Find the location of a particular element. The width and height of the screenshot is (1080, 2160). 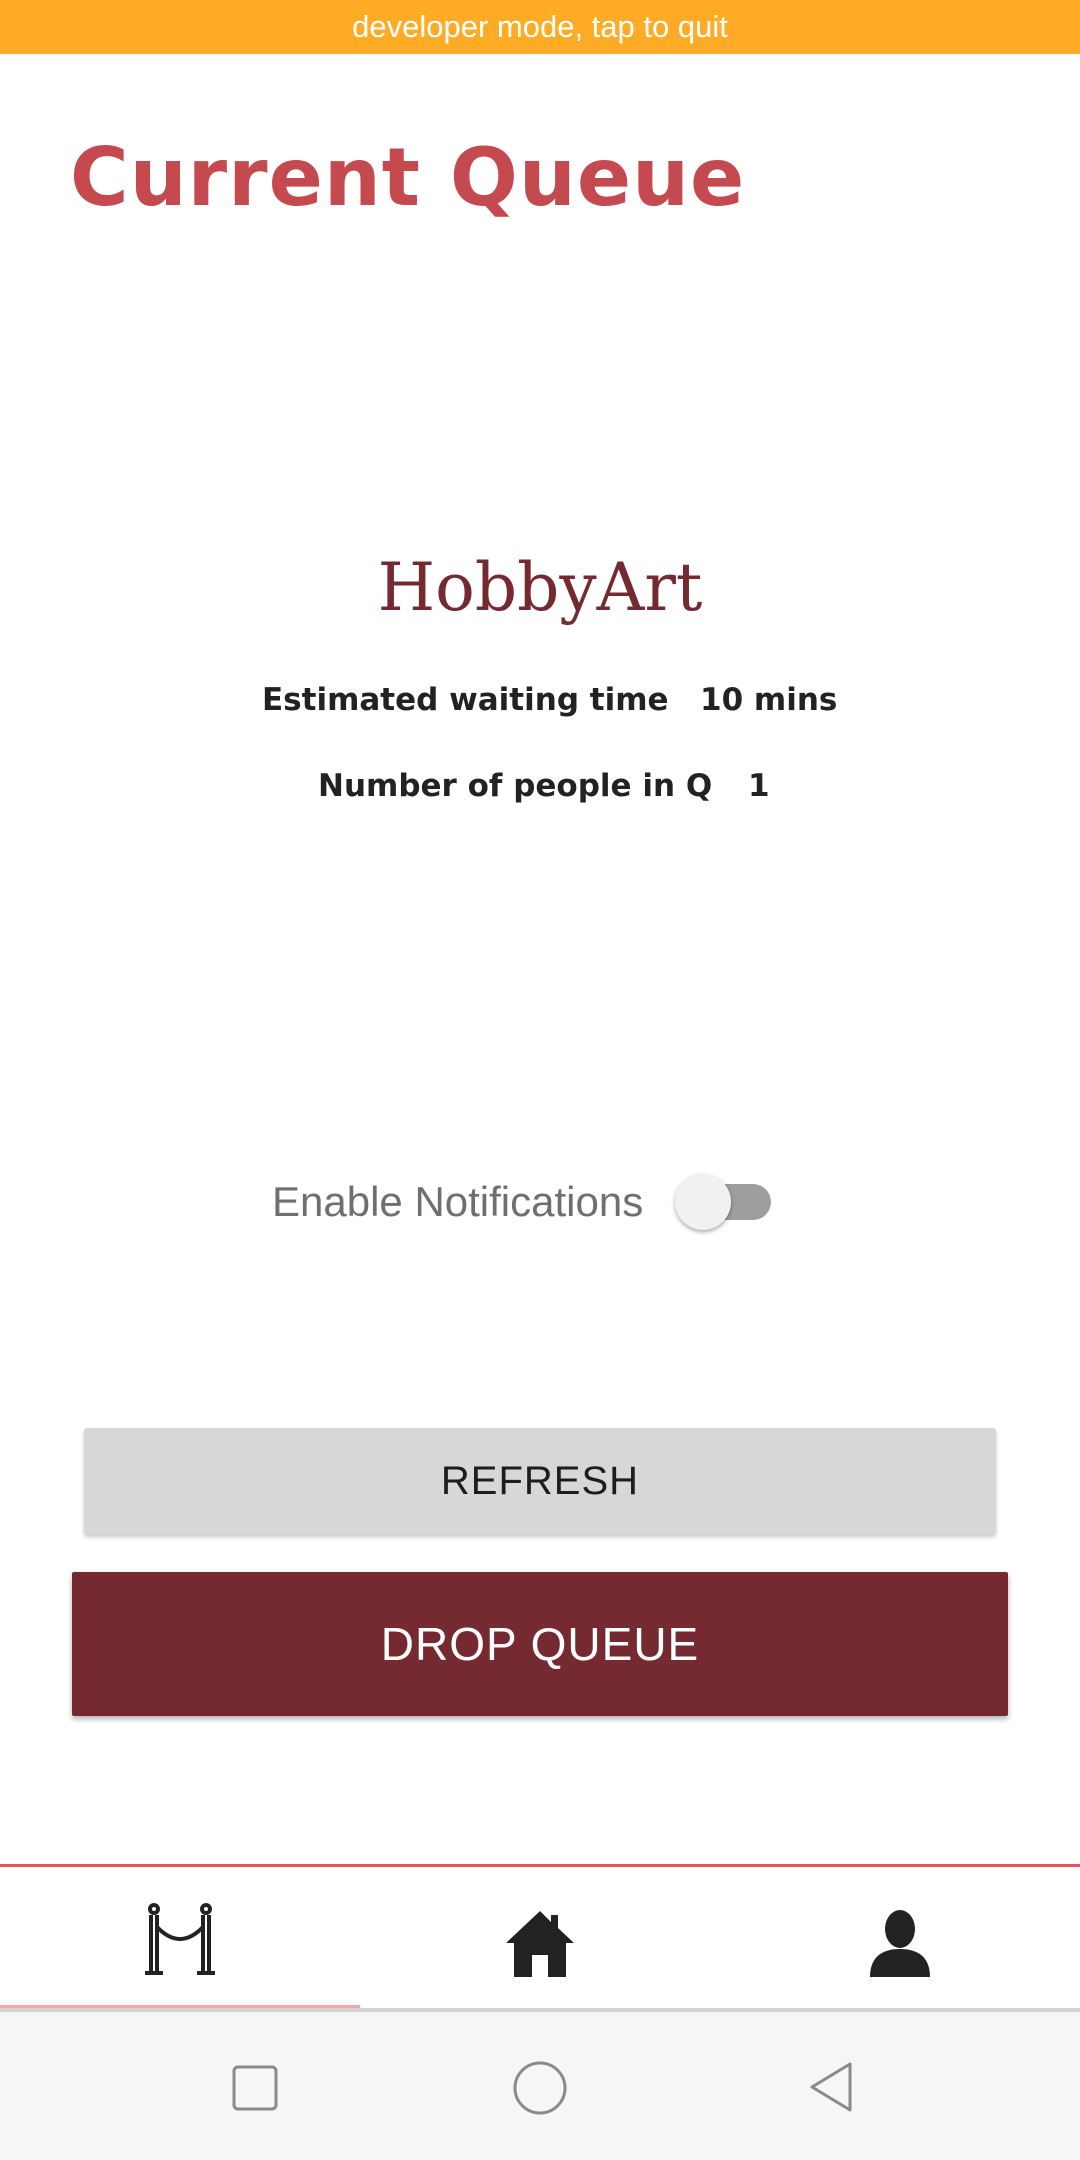

profile-icon is located at coordinates (900, 1943).